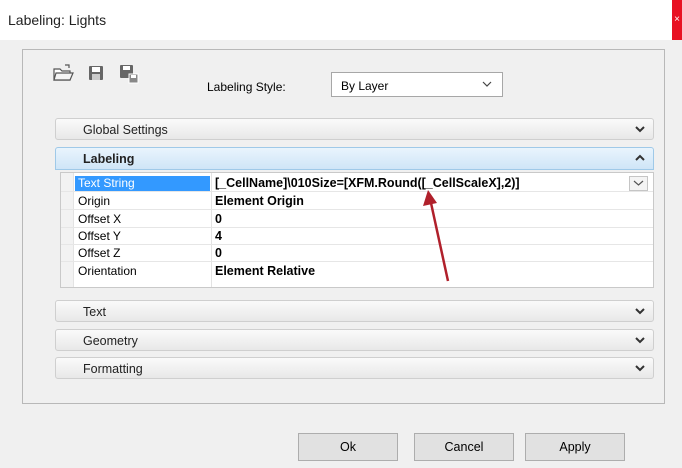  I want to click on property-name: Offset X, so click(100, 219).